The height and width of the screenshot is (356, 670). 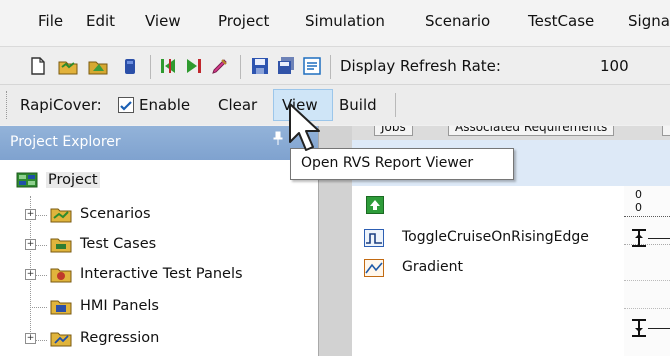 What do you see at coordinates (278, 138) in the screenshot?
I see `pin-icon` at bounding box center [278, 138].